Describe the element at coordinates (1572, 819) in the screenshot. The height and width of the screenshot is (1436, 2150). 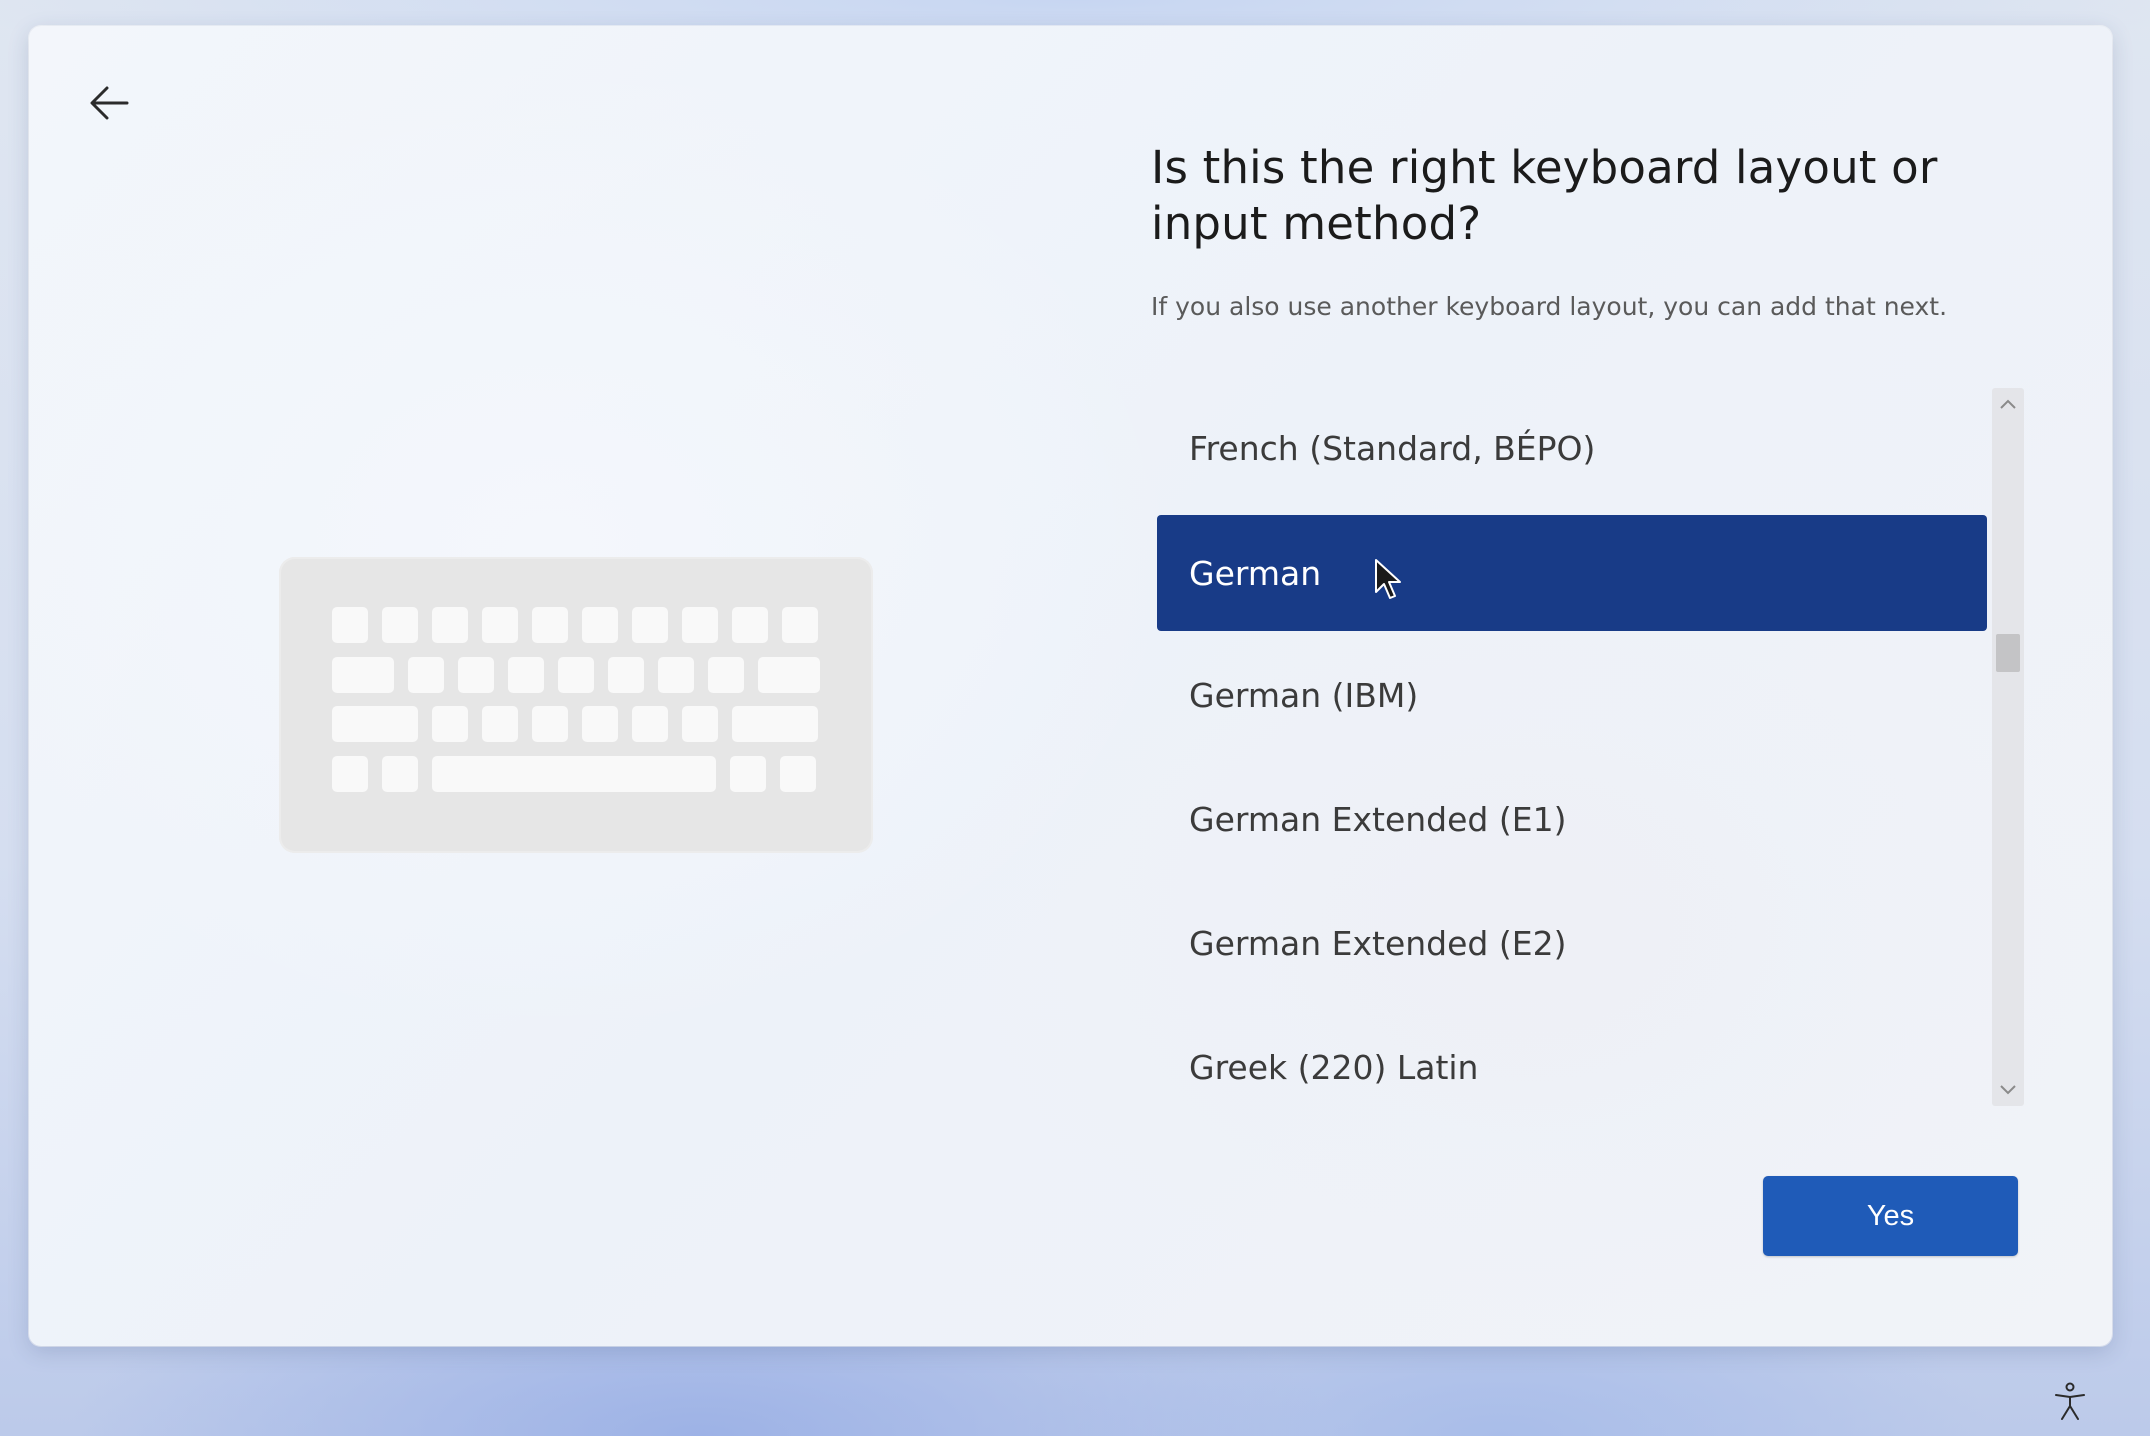
I see `list-item-german-extended-e1: German Extended (E1)` at that location.